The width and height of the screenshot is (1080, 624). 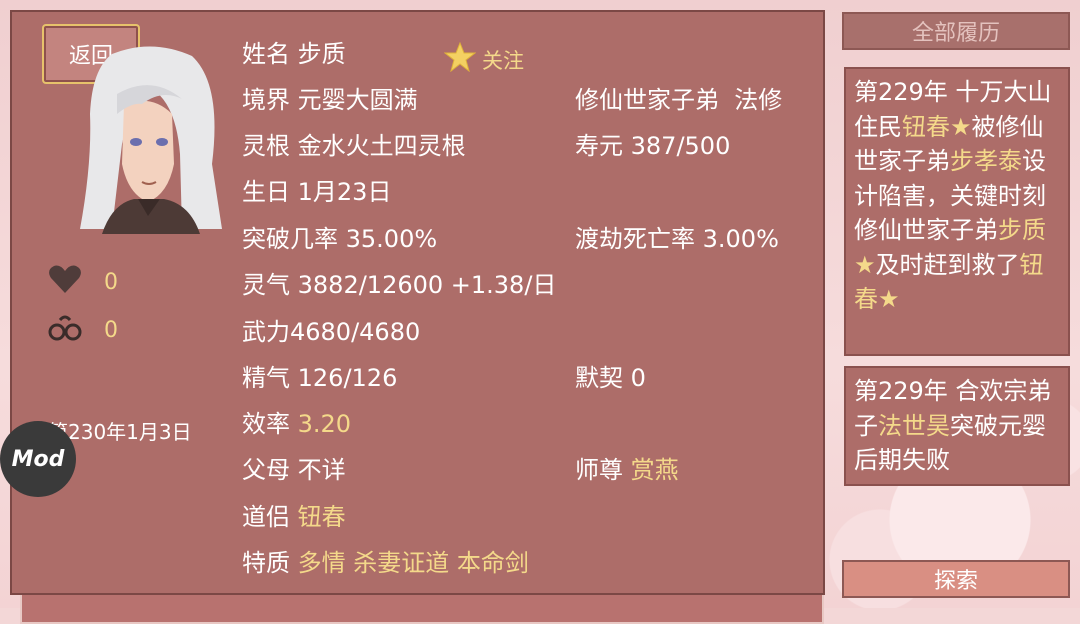 What do you see at coordinates (38, 459) in the screenshot?
I see `mod-button: Mod` at bounding box center [38, 459].